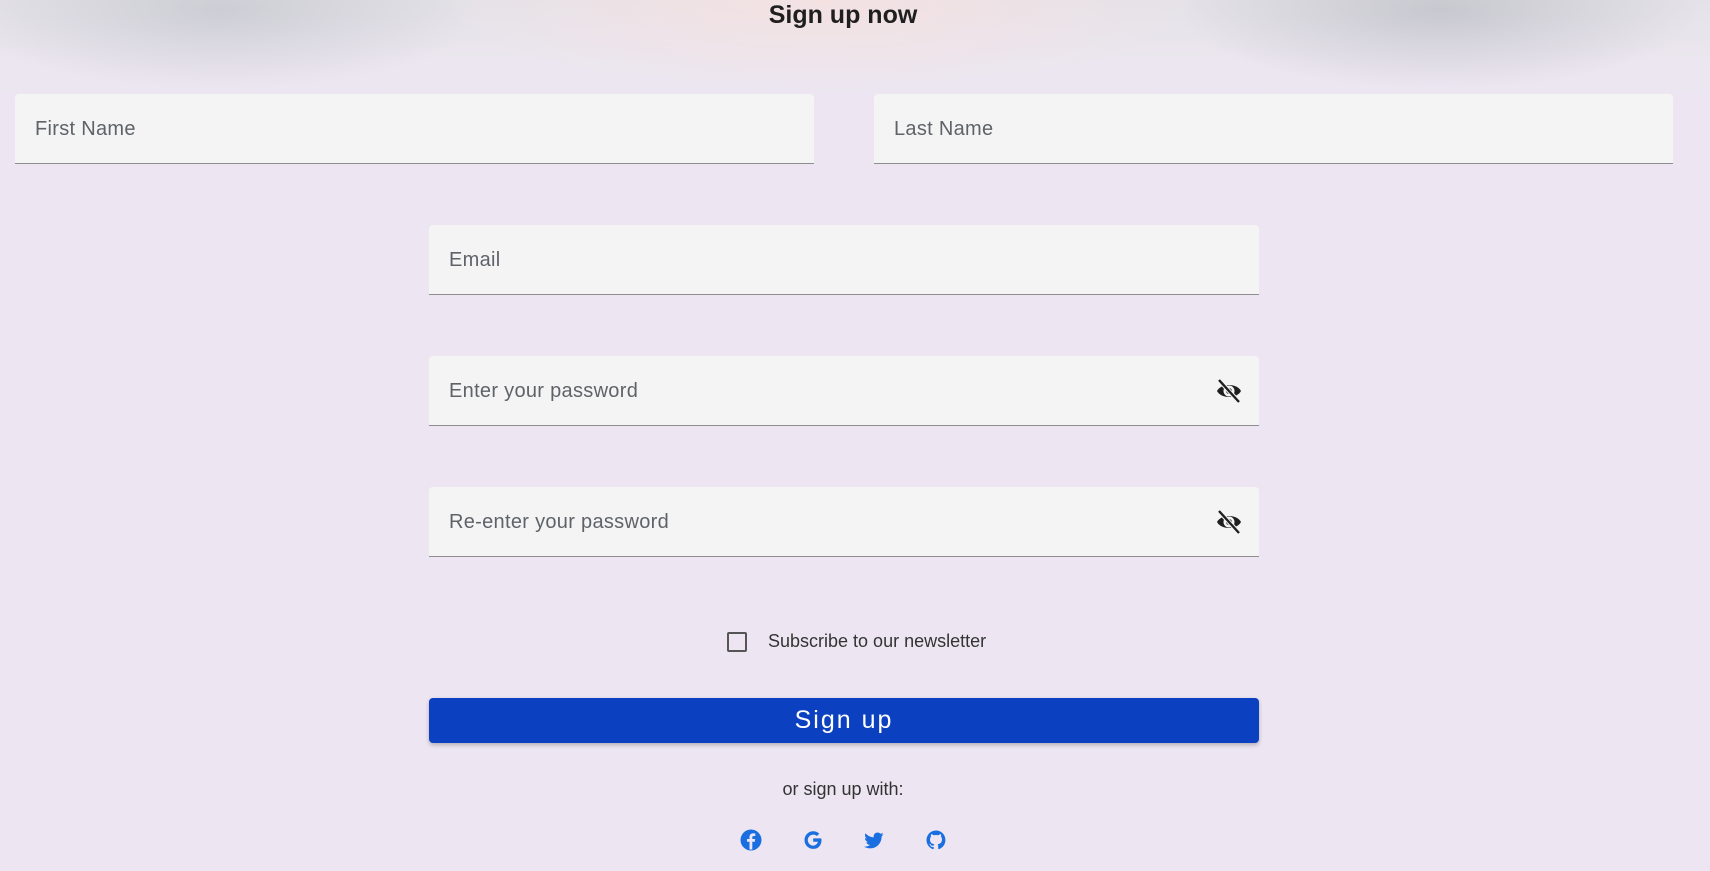 Image resolution: width=1710 pixels, height=871 pixels. What do you see at coordinates (544, 391) in the screenshot?
I see `password-placeholder: Enter your password` at bounding box center [544, 391].